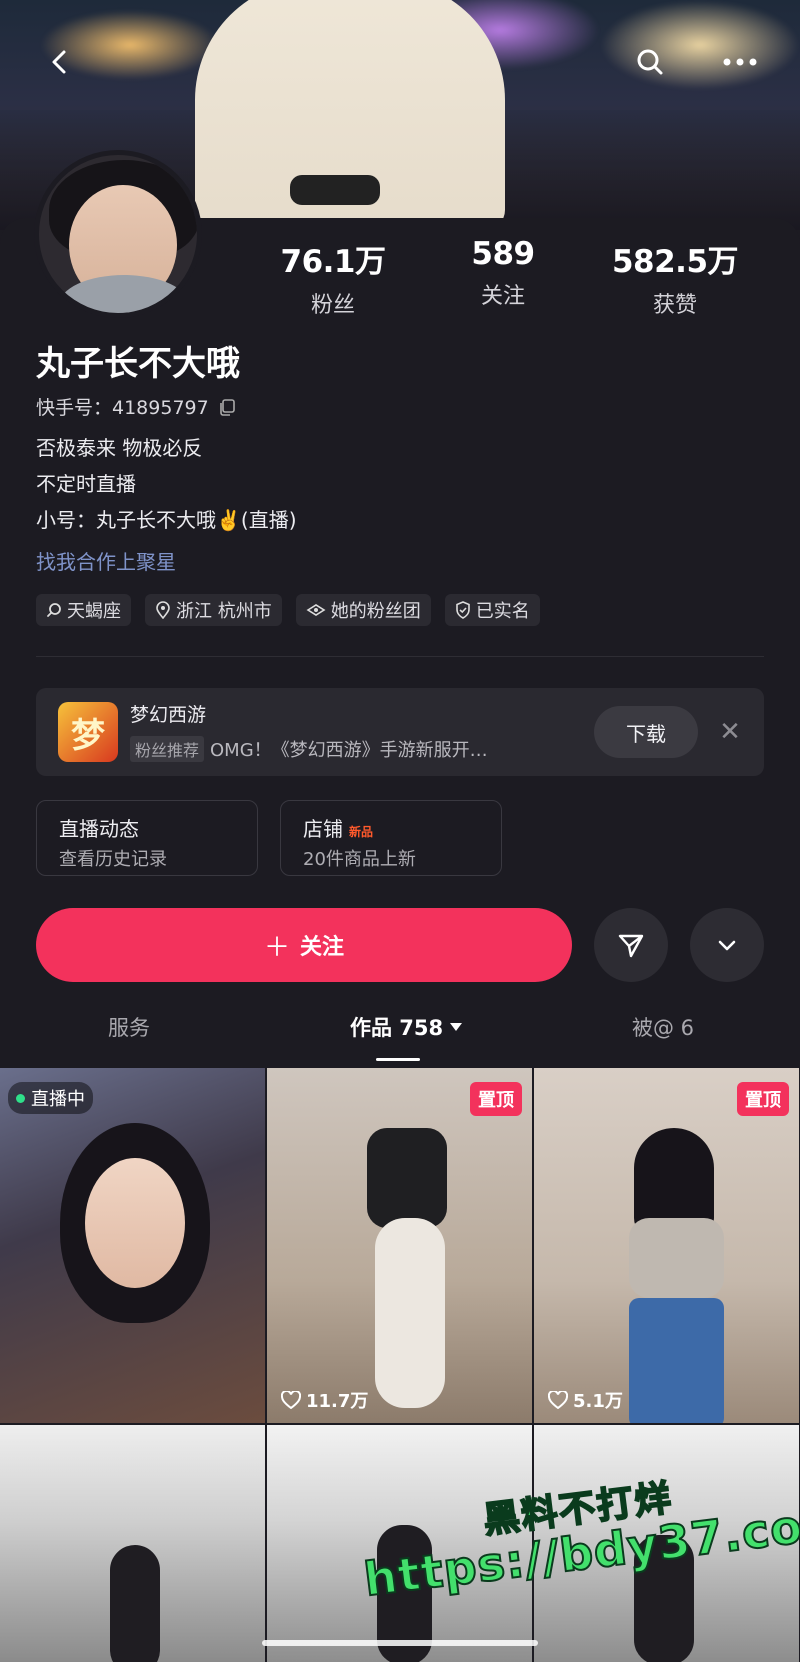  What do you see at coordinates (503, 273) in the screenshot?
I see `stat-following: 589 关注` at bounding box center [503, 273].